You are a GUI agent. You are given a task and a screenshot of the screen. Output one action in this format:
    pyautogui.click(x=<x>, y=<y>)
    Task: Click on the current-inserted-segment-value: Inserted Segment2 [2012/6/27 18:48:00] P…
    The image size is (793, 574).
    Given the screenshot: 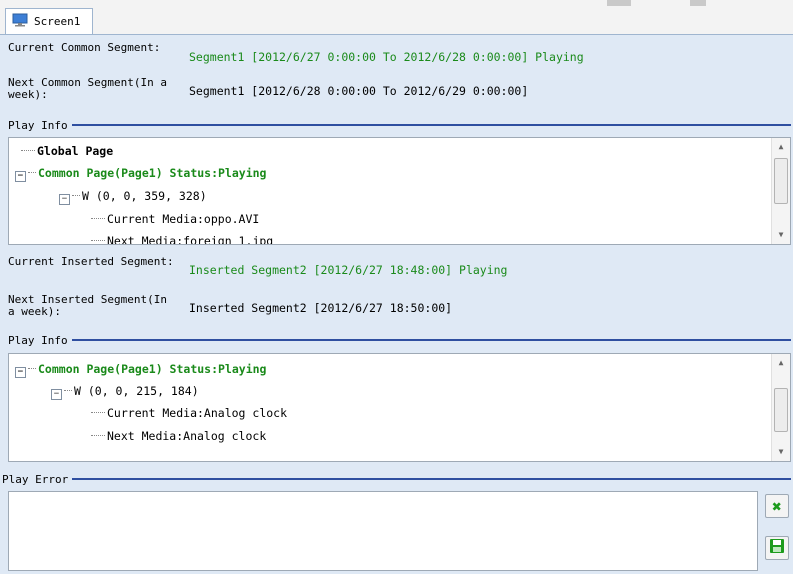 What is the action you would take?
    pyautogui.click(x=348, y=270)
    